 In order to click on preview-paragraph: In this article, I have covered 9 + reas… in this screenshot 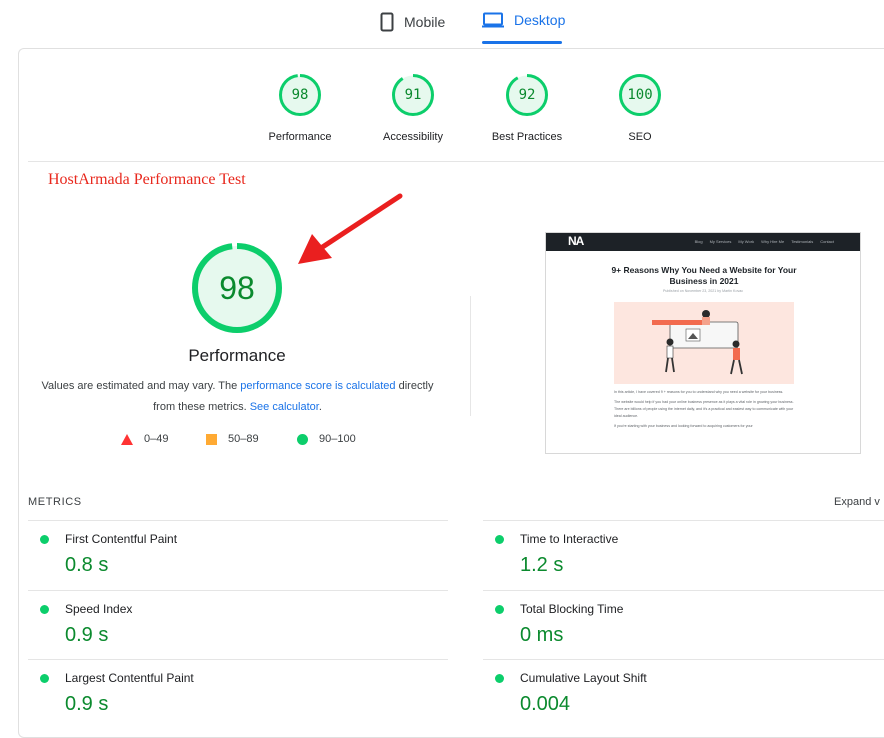, I will do `click(699, 392)`.